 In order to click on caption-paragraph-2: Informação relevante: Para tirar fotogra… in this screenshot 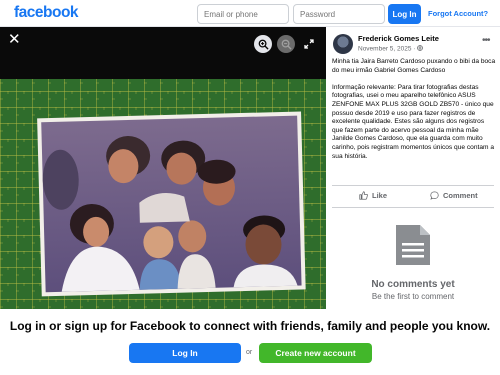, I will do `click(413, 121)`.